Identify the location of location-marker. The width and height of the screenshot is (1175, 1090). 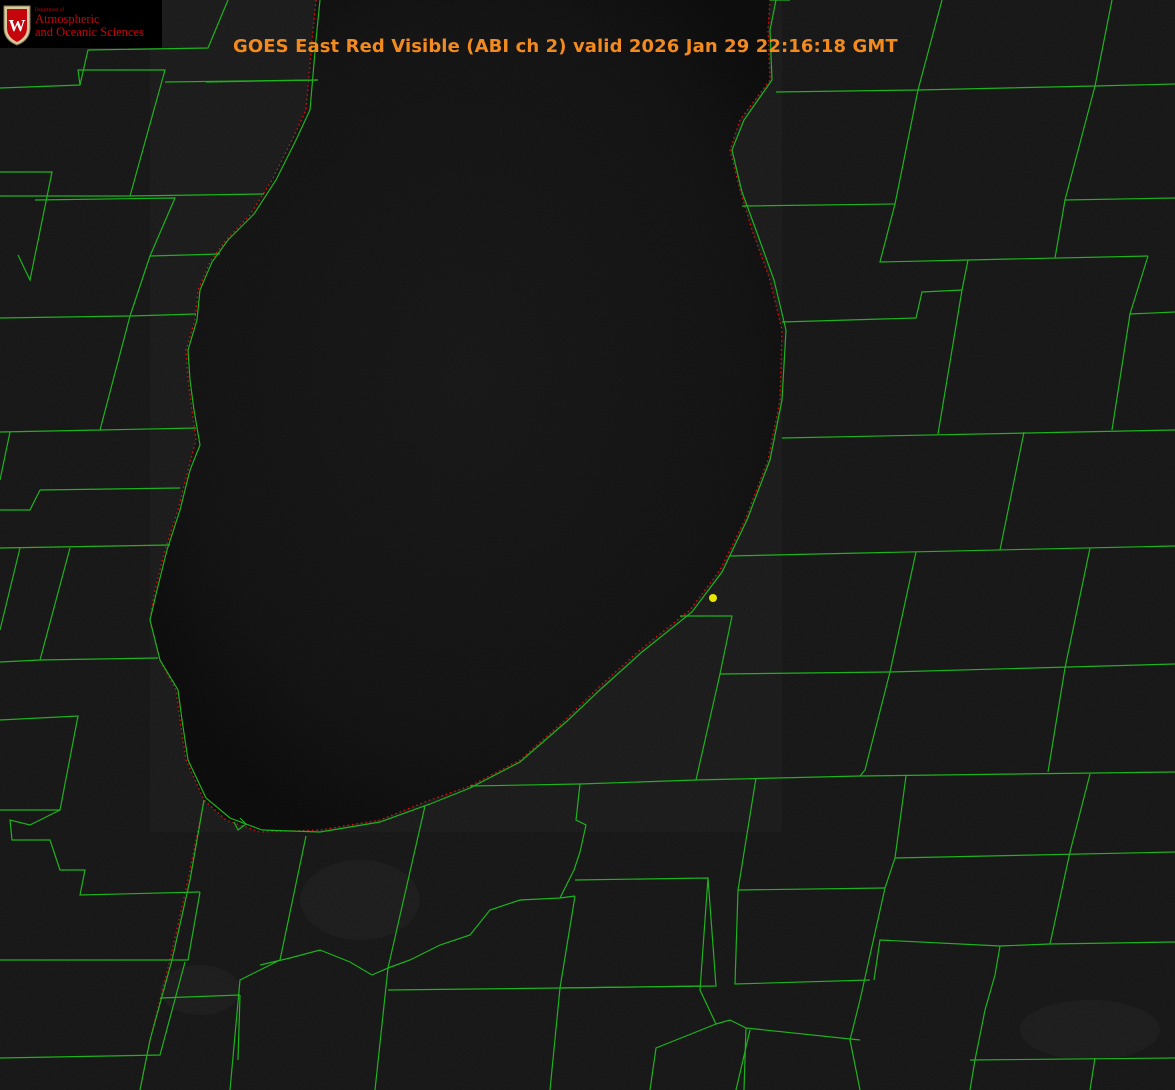
(713, 598).